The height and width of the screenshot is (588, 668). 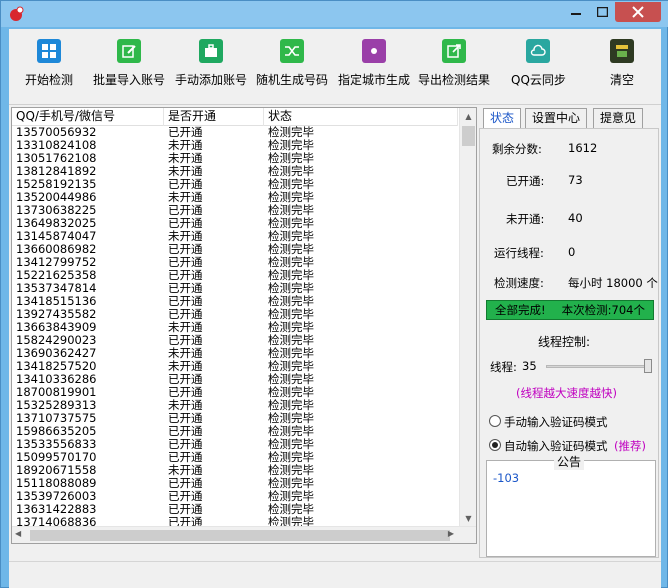 What do you see at coordinates (235, 132) in the screenshot?
I see `table-row: 13570056932 已开通 检测完毕` at bounding box center [235, 132].